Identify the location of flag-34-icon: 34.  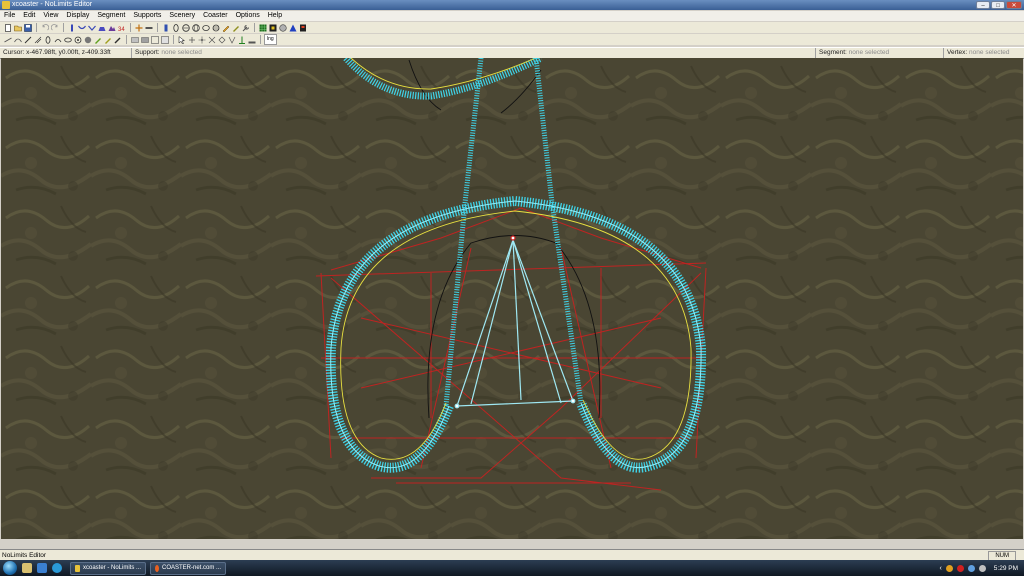
(121, 27).